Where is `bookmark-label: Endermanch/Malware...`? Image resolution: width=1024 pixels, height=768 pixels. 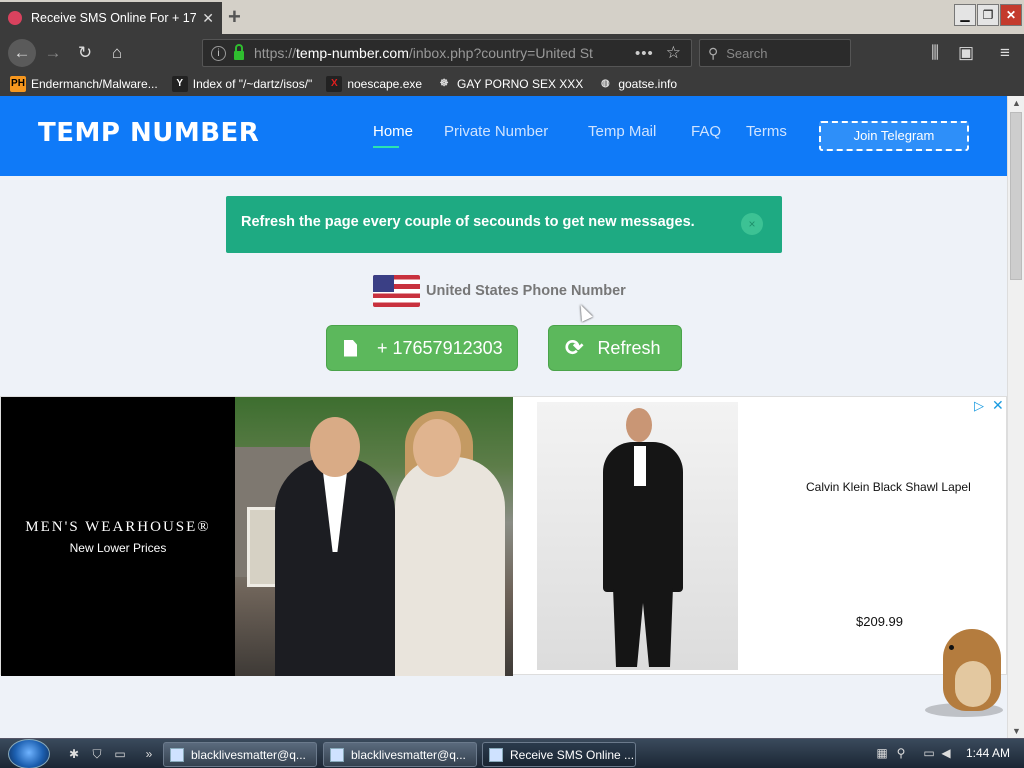 bookmark-label: Endermanch/Malware... is located at coordinates (94, 84).